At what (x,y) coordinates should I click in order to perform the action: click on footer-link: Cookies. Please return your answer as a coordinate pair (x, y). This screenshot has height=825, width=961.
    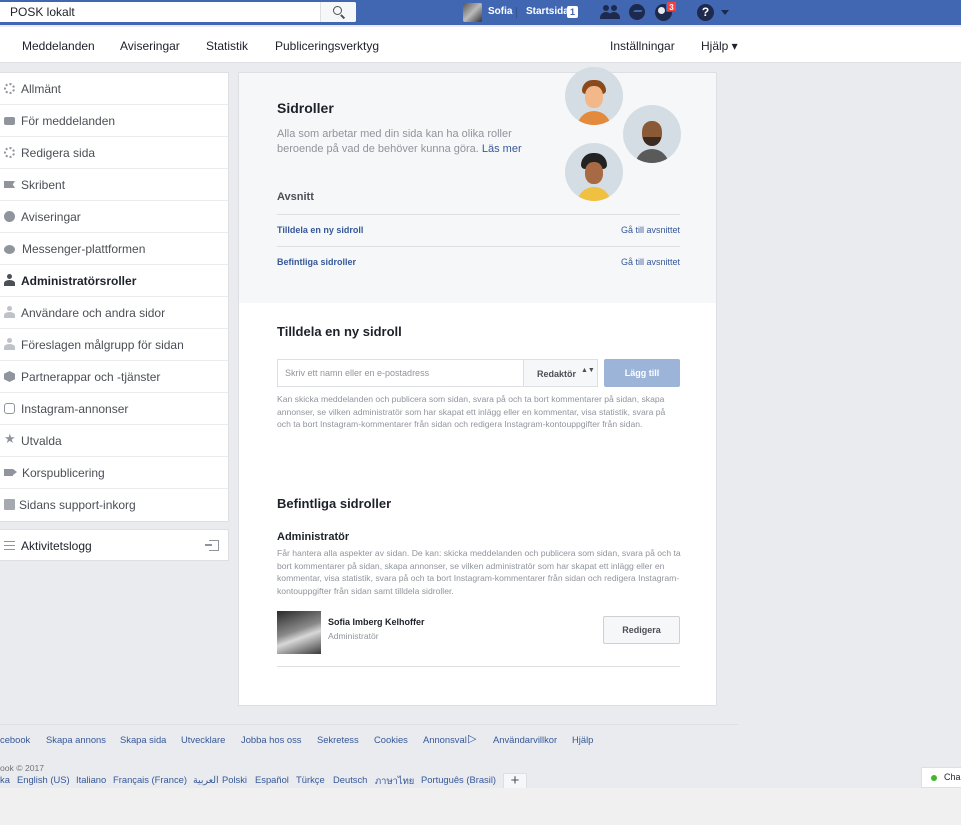
    Looking at the image, I should click on (391, 739).